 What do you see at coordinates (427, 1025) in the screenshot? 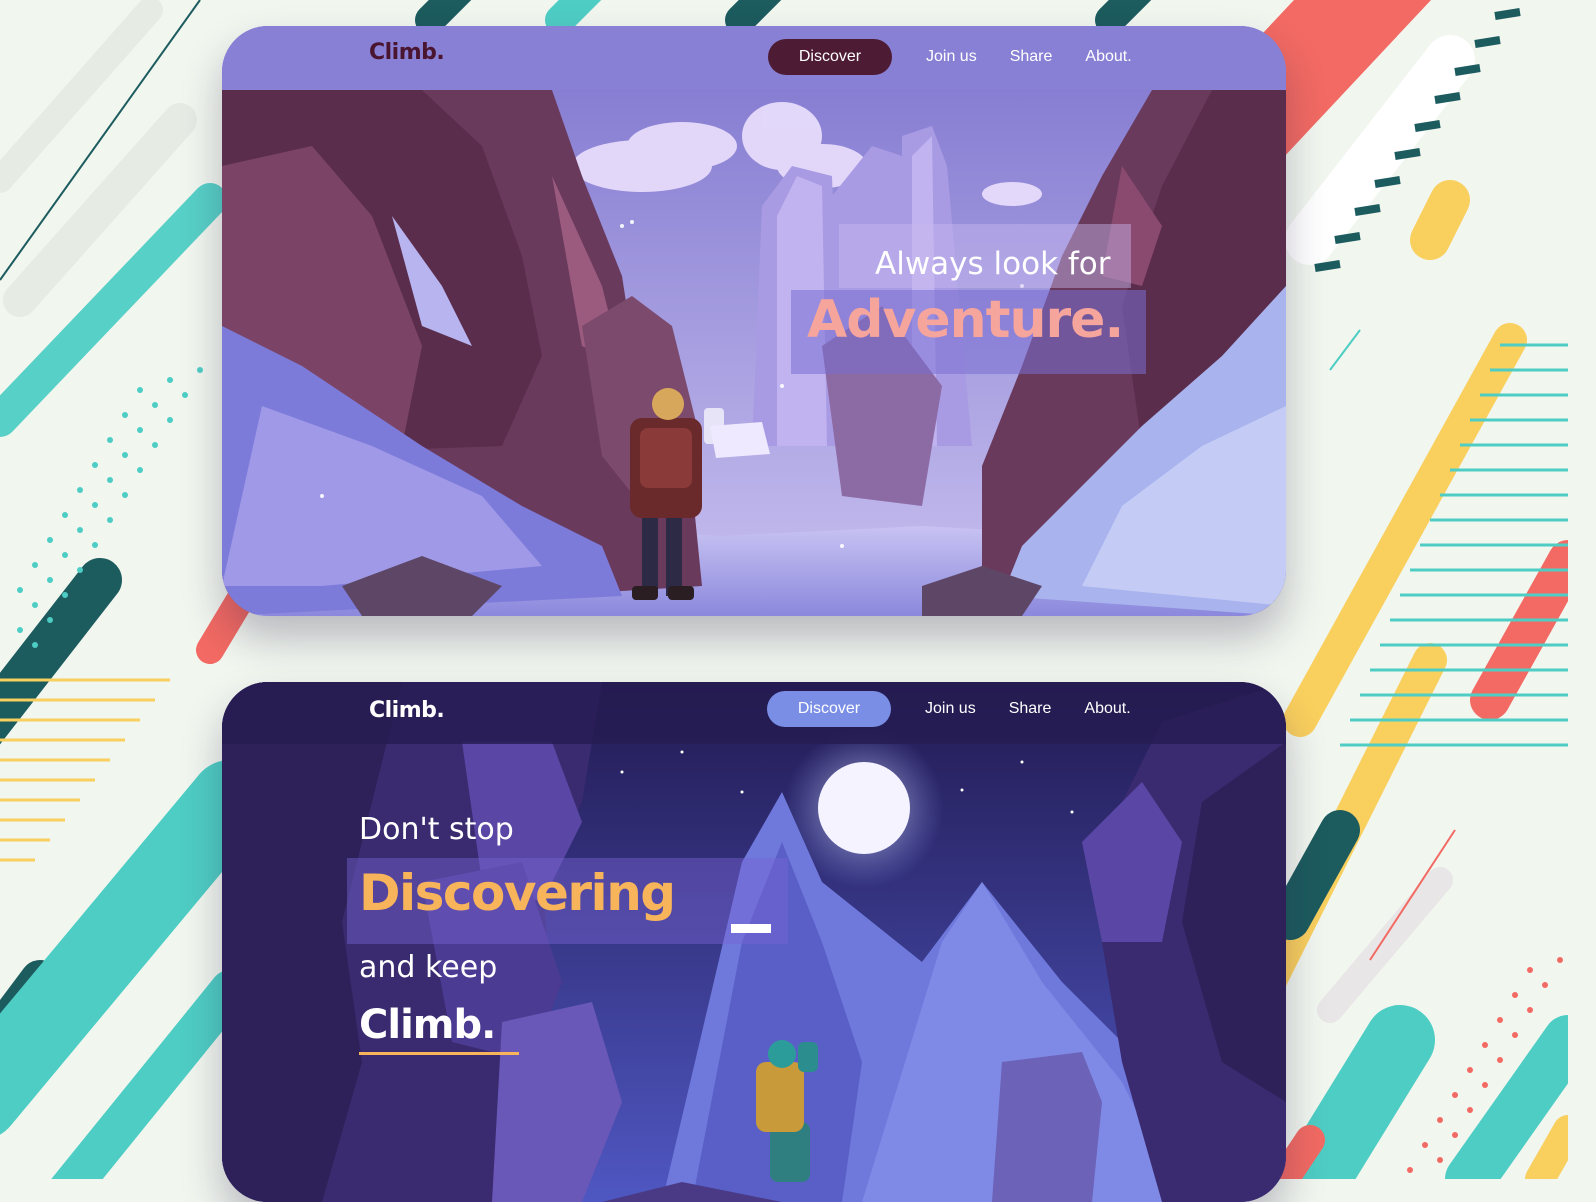
I see `headline-line-4: Climb.` at bounding box center [427, 1025].